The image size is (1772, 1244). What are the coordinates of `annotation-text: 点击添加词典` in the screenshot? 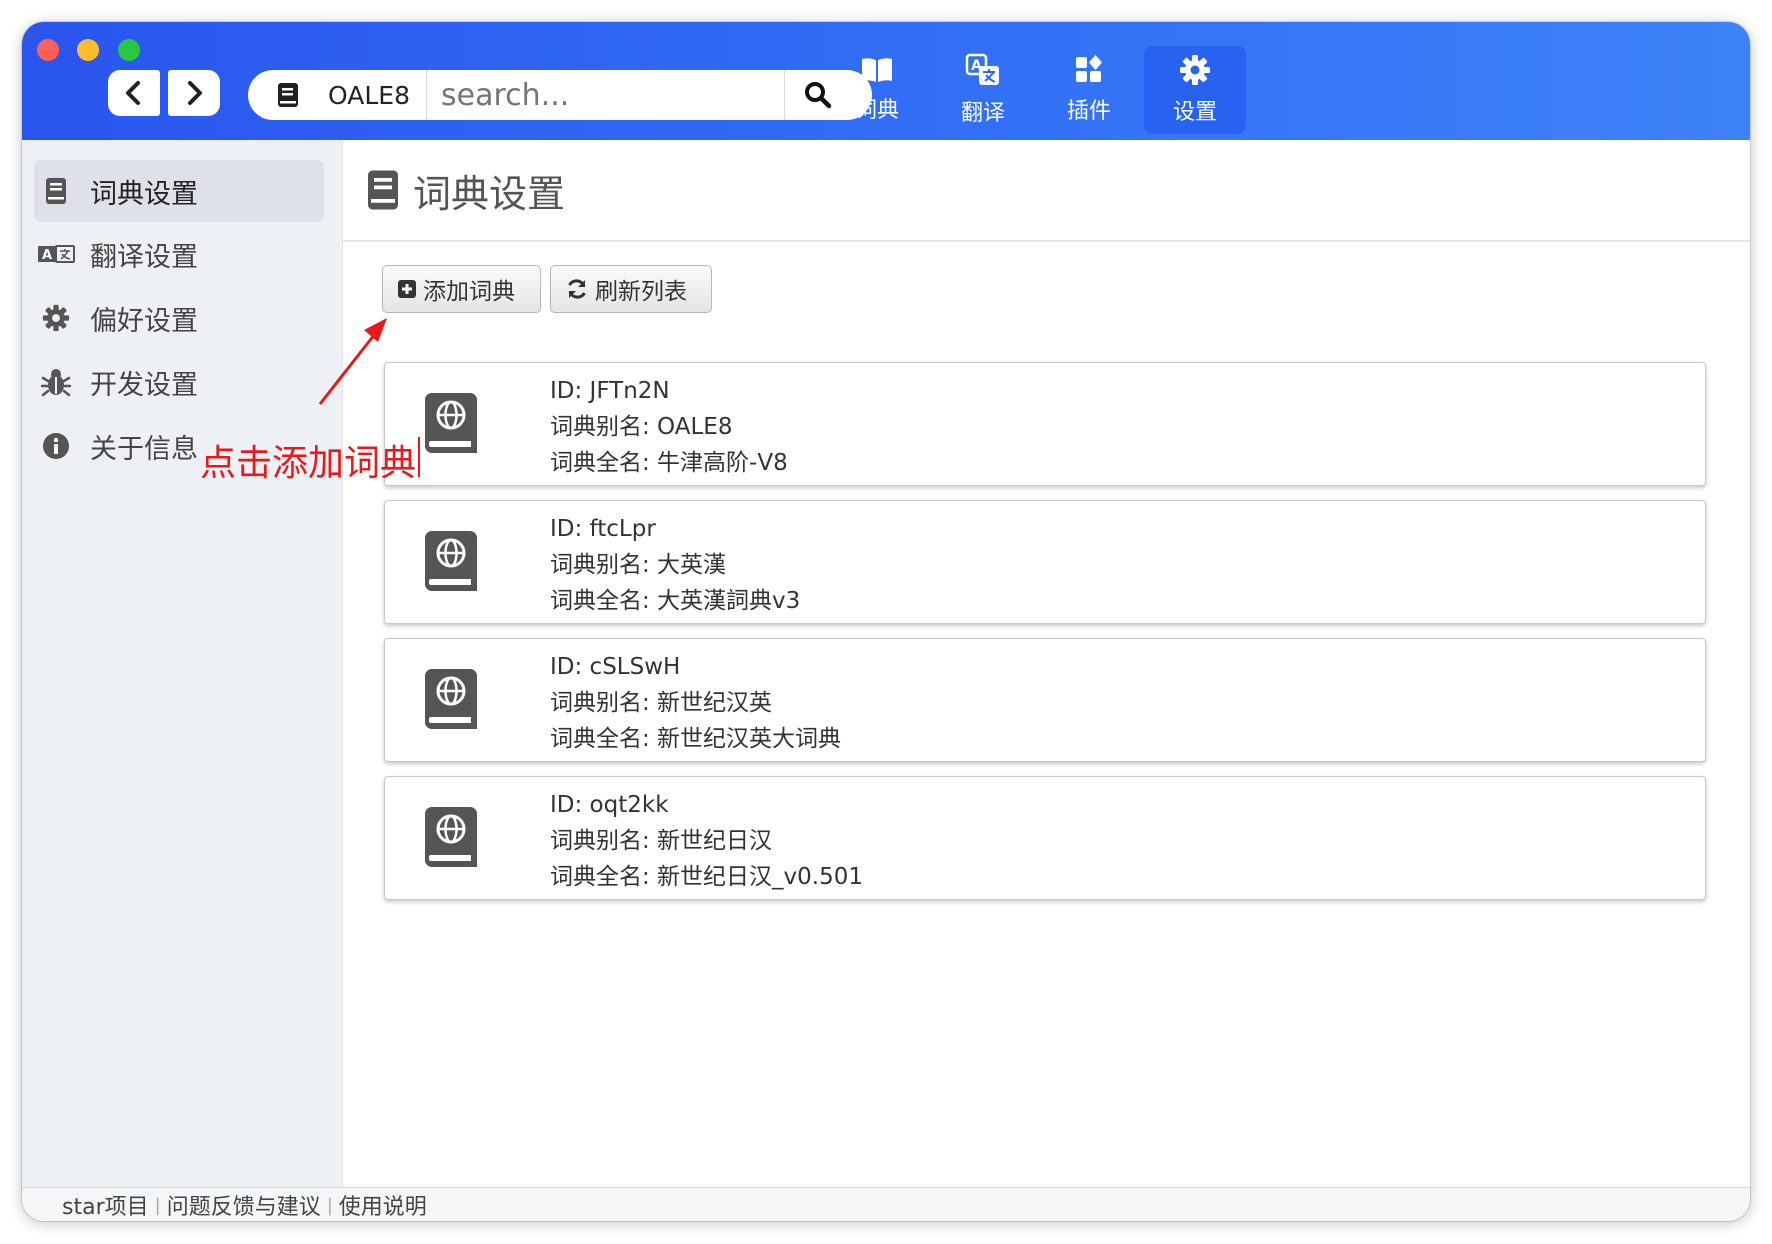 It's located at (308, 463).